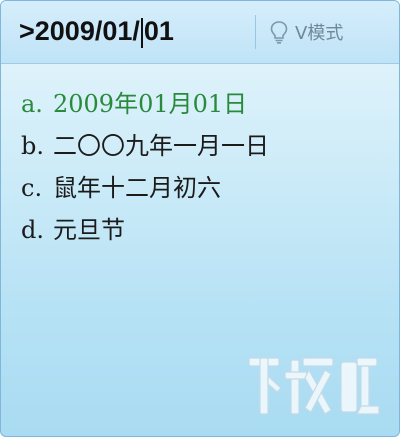 The height and width of the screenshot is (437, 400). What do you see at coordinates (79, 31) in the screenshot?
I see `composition-text-before-caret: >2009/01/` at bounding box center [79, 31].